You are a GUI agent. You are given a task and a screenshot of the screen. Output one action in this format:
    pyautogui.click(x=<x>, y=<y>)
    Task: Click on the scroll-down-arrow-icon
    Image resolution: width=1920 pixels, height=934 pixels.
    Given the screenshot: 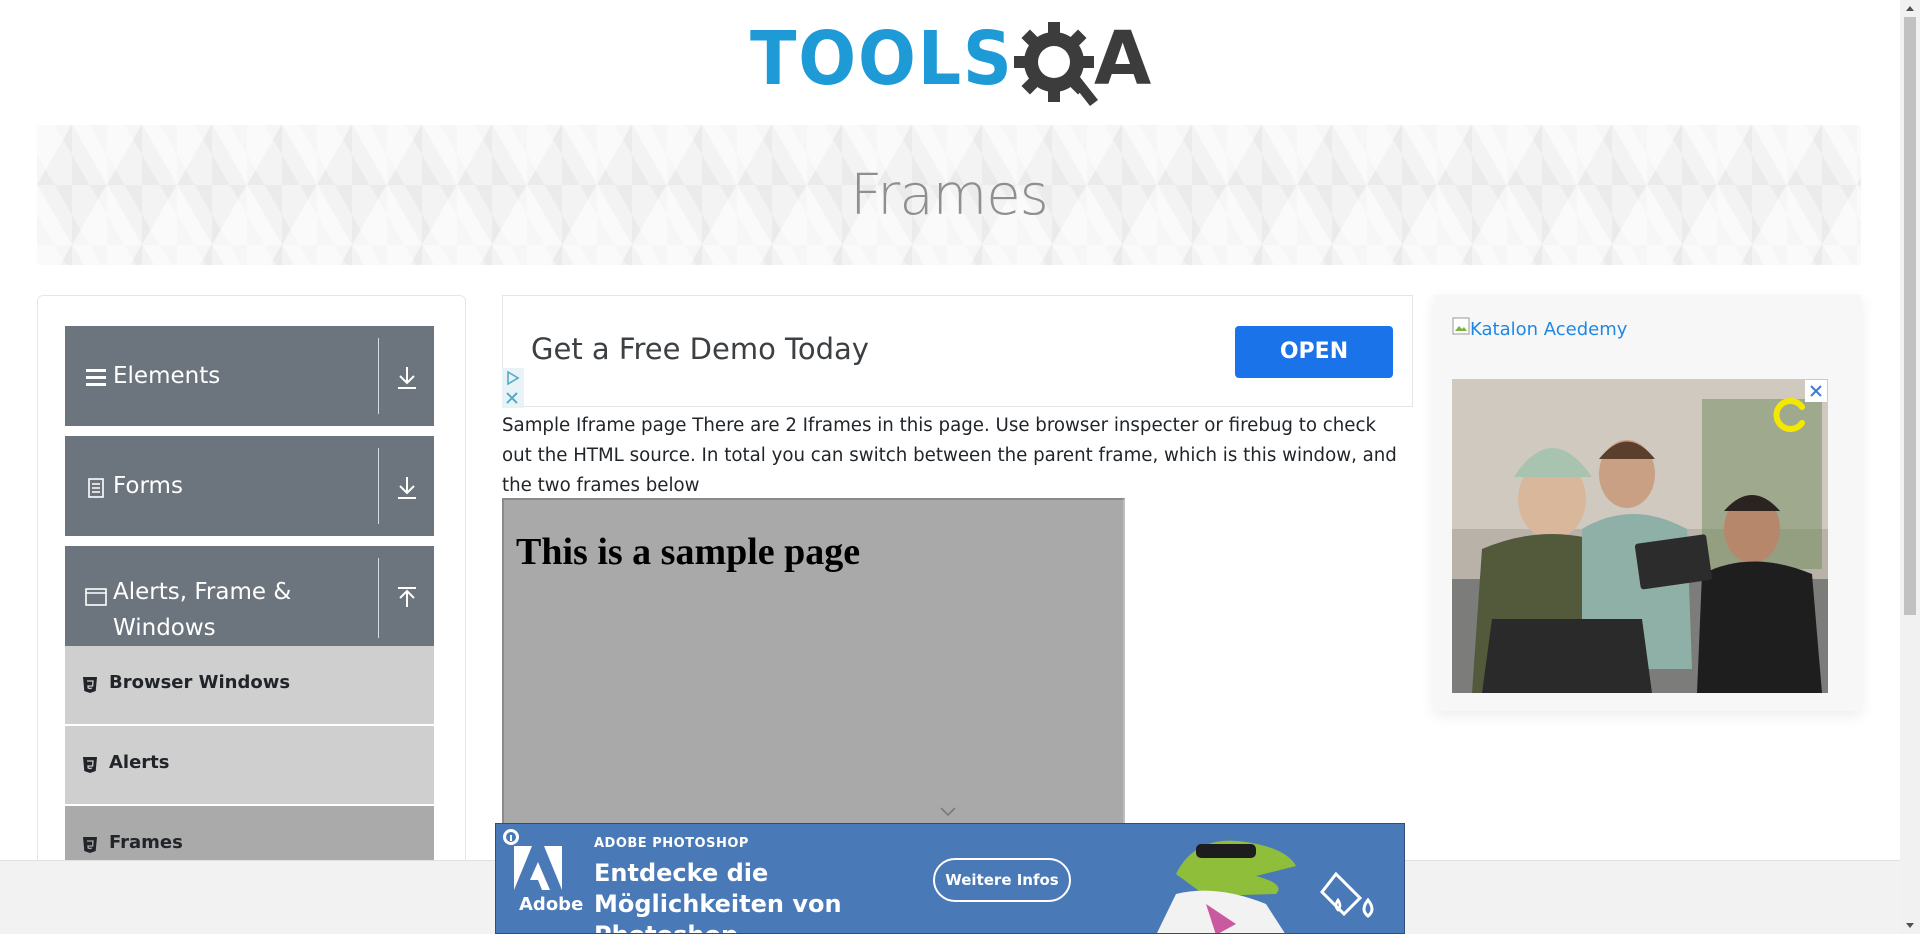 What is the action you would take?
    pyautogui.click(x=1910, y=925)
    